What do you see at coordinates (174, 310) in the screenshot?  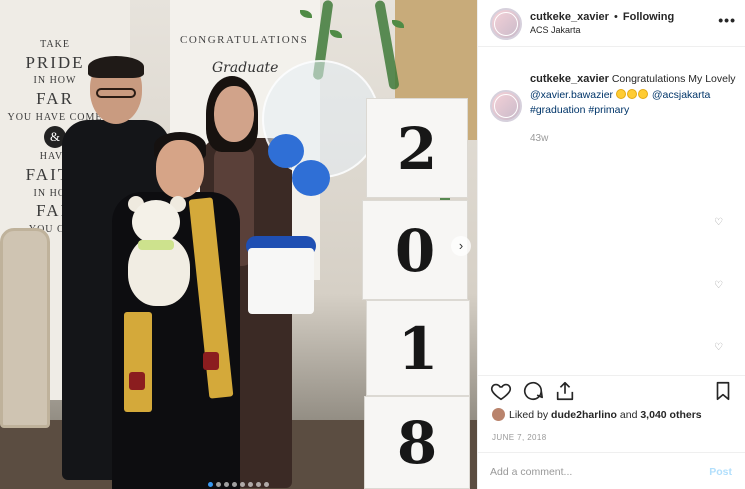 I see `graduate-figure` at bounding box center [174, 310].